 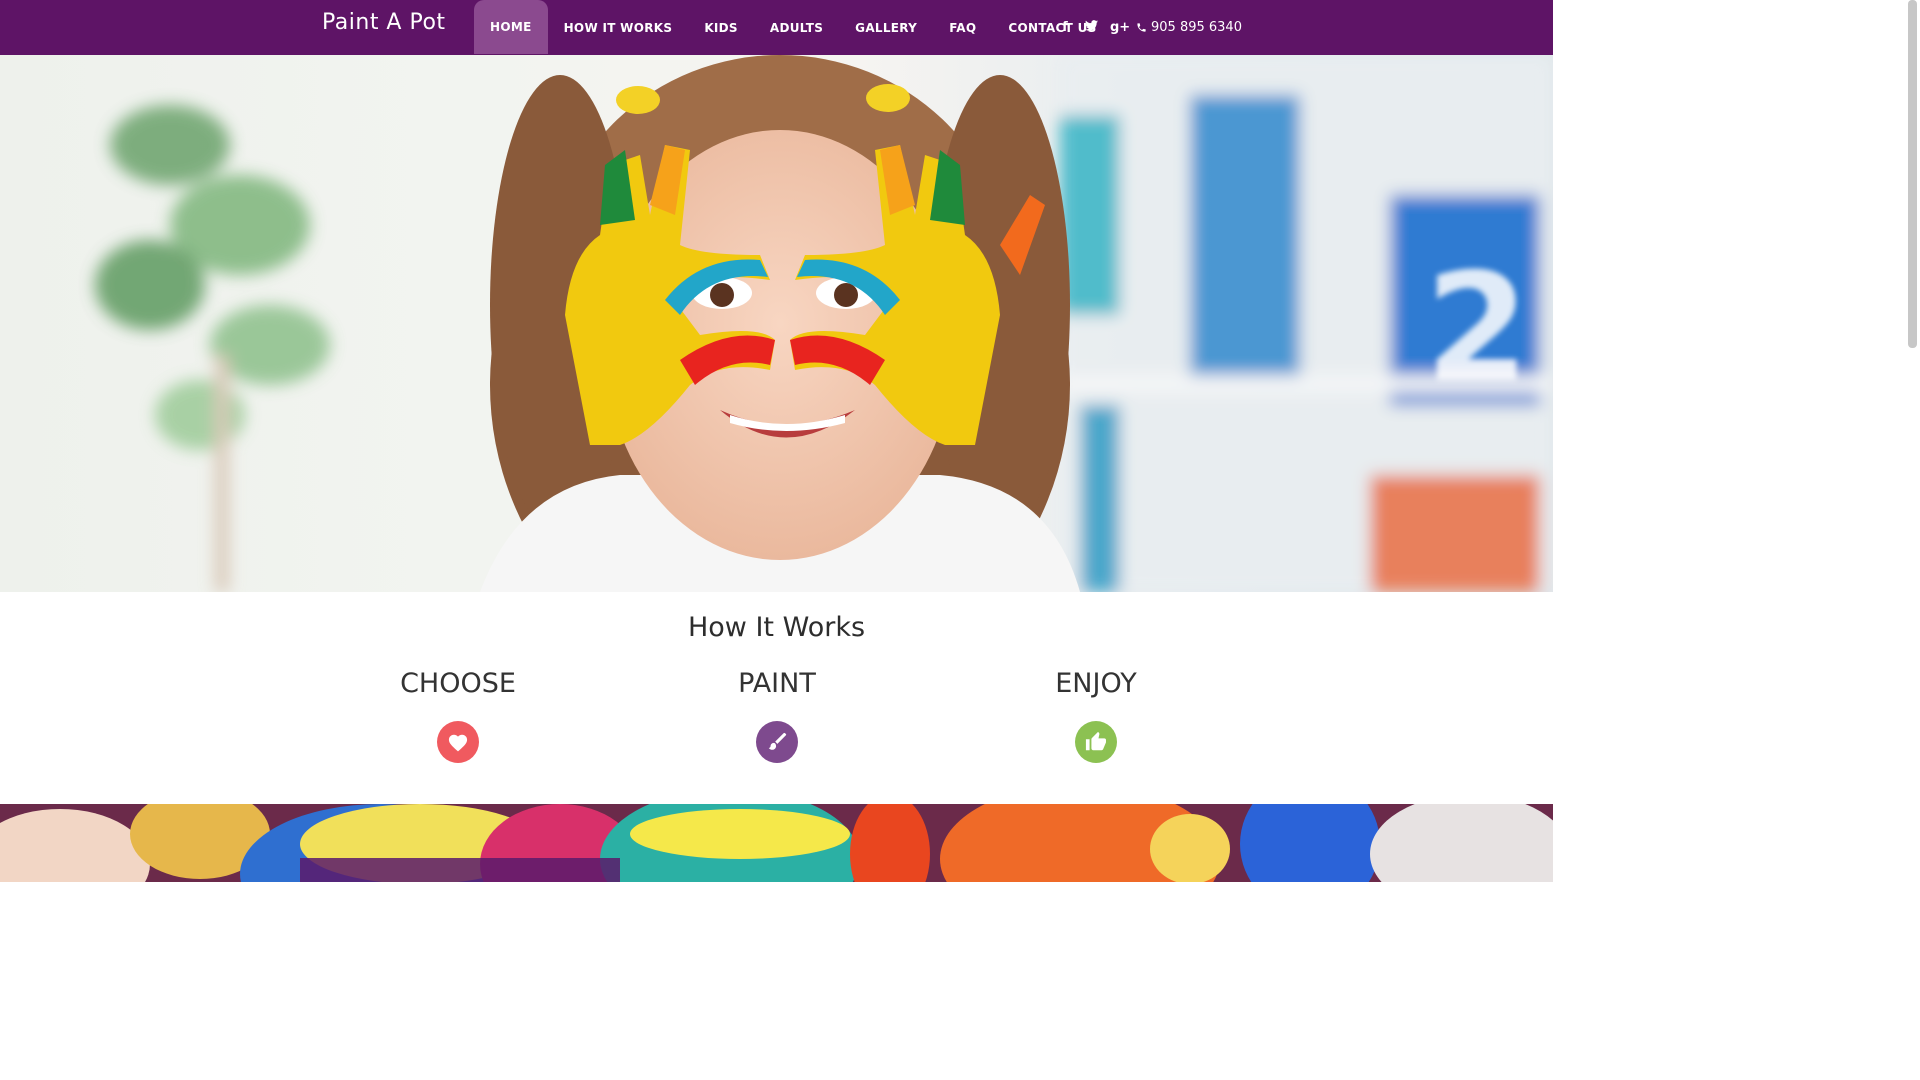 I want to click on pottery-banner-image, so click(x=776, y=843).